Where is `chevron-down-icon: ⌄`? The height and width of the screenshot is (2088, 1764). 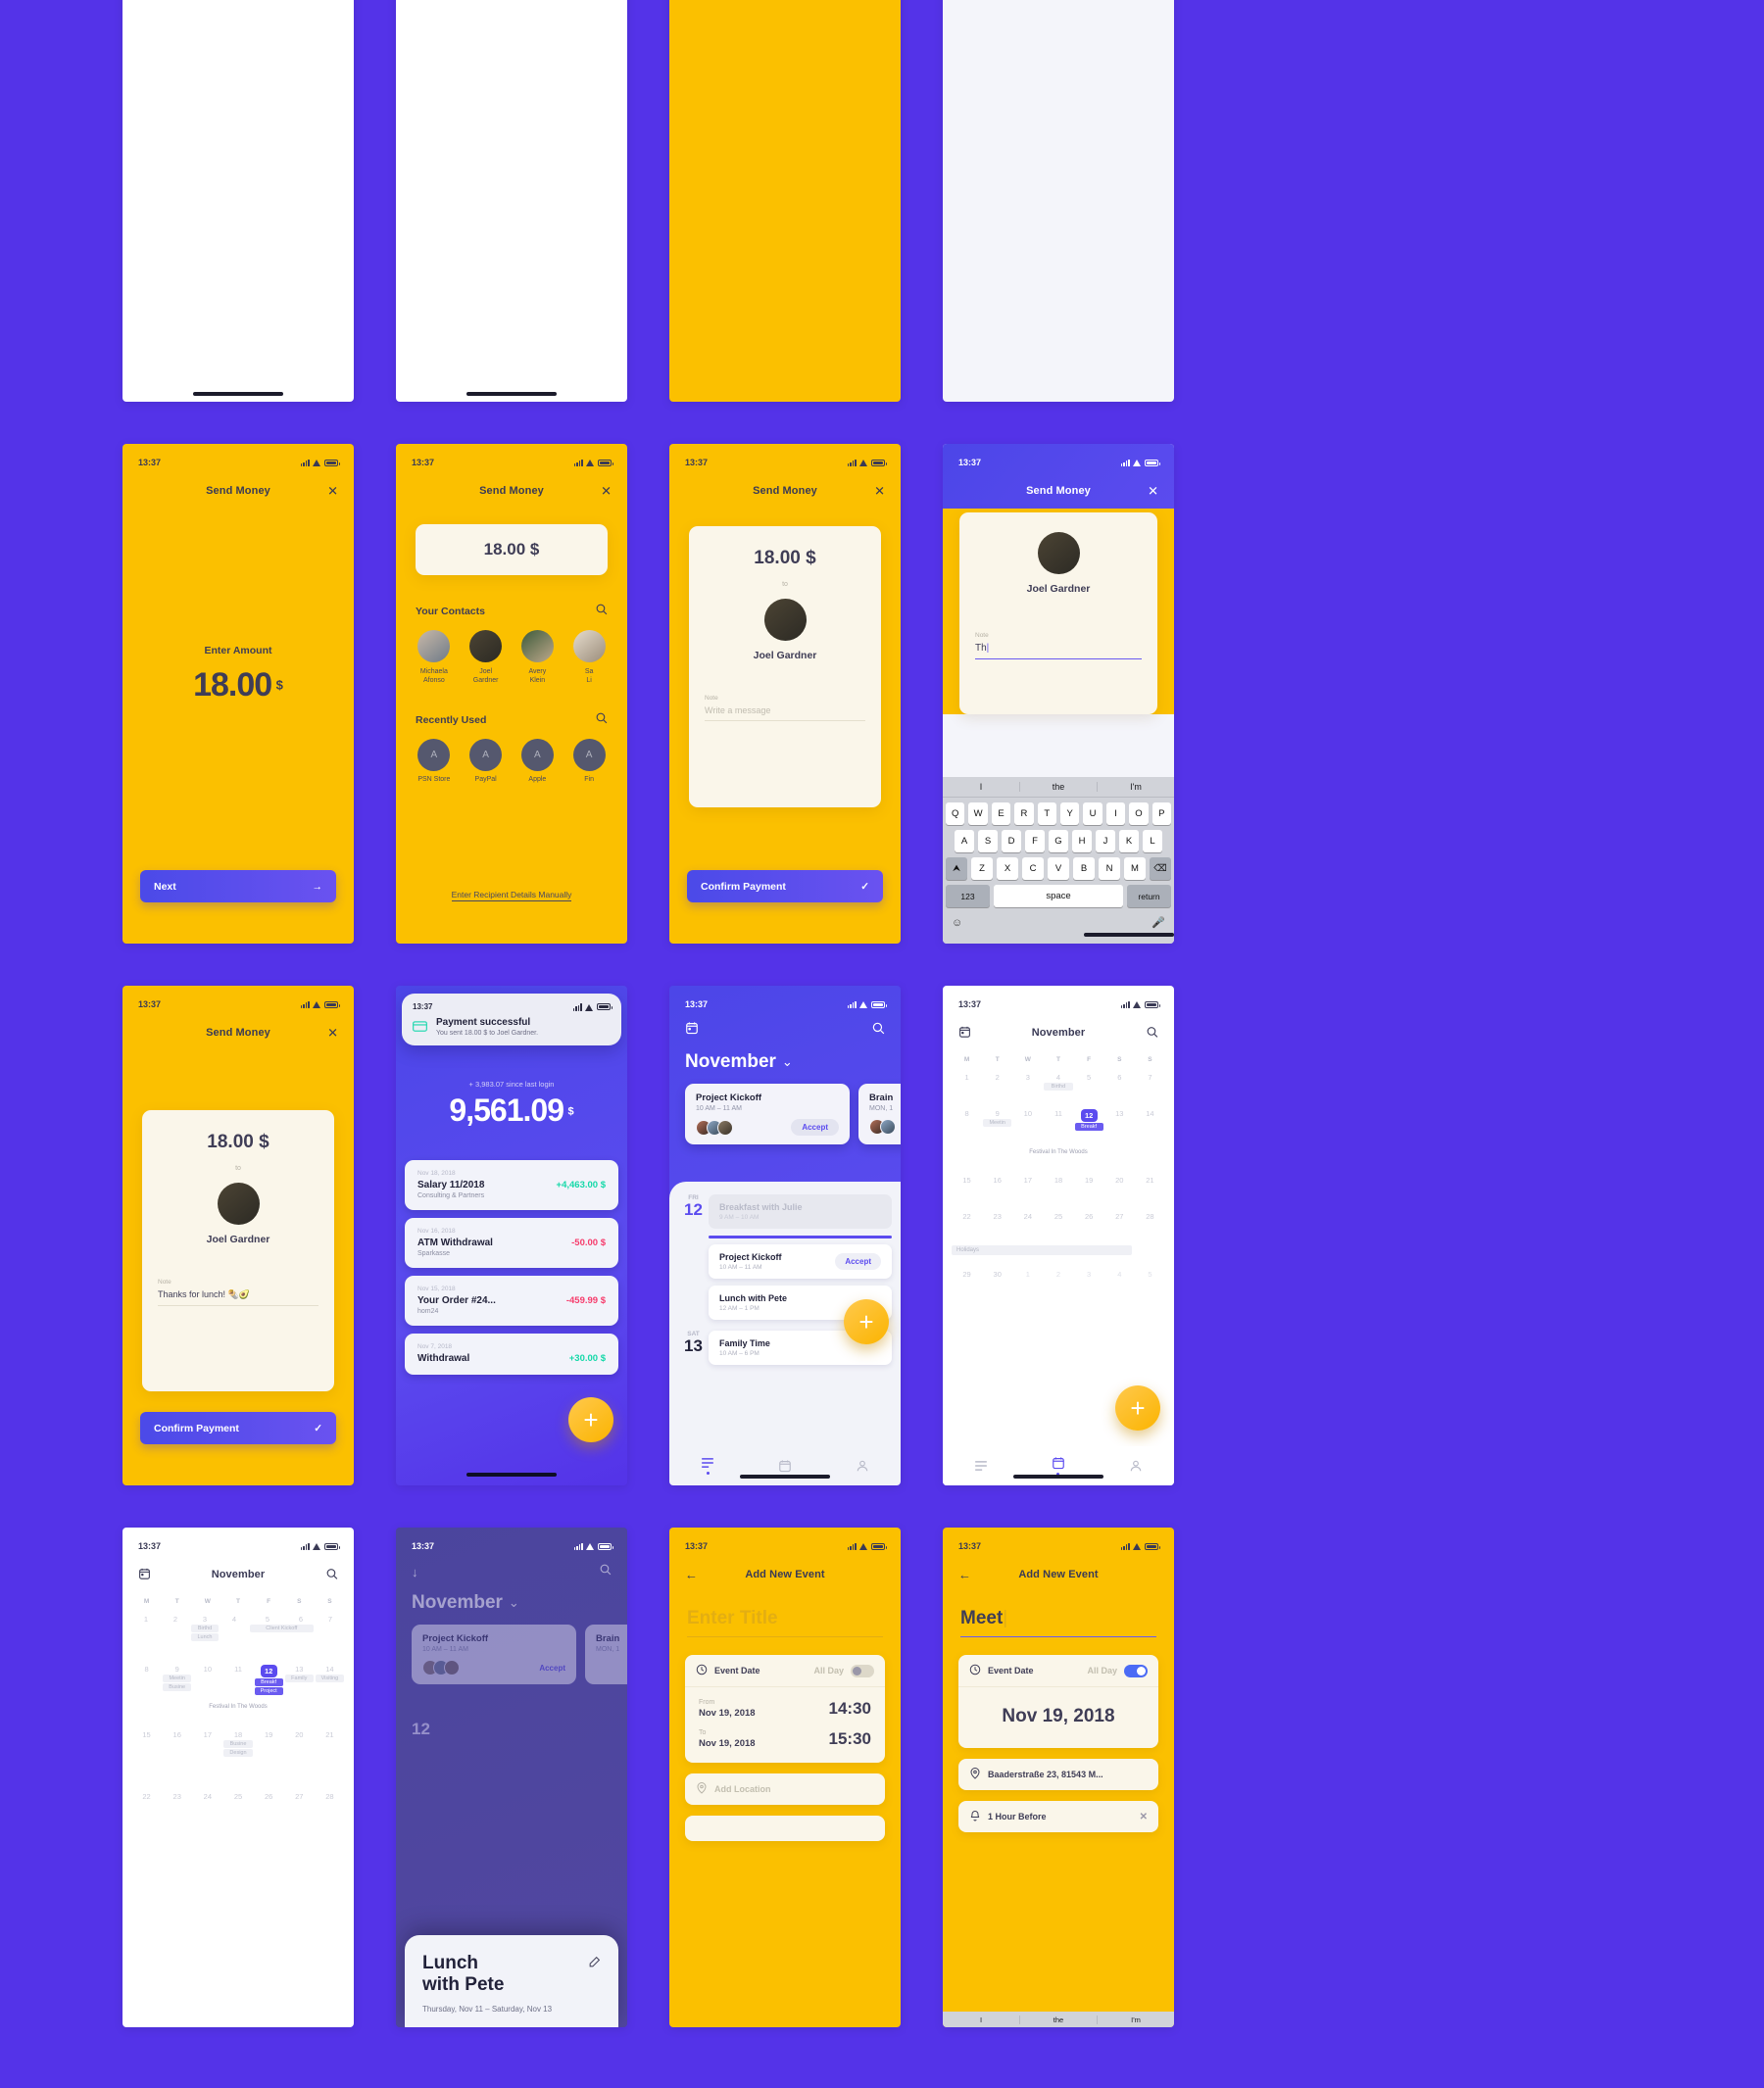
chevron-down-icon: ⌄ is located at coordinates (787, 1061).